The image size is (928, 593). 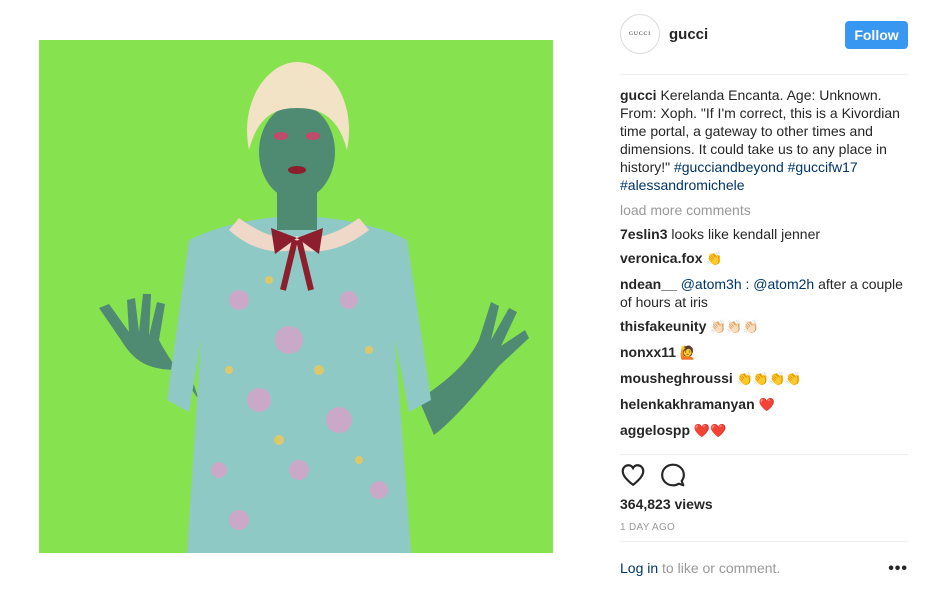 What do you see at coordinates (734, 327) in the screenshot?
I see `comment-text: 👏🏻👏🏻👏🏻` at bounding box center [734, 327].